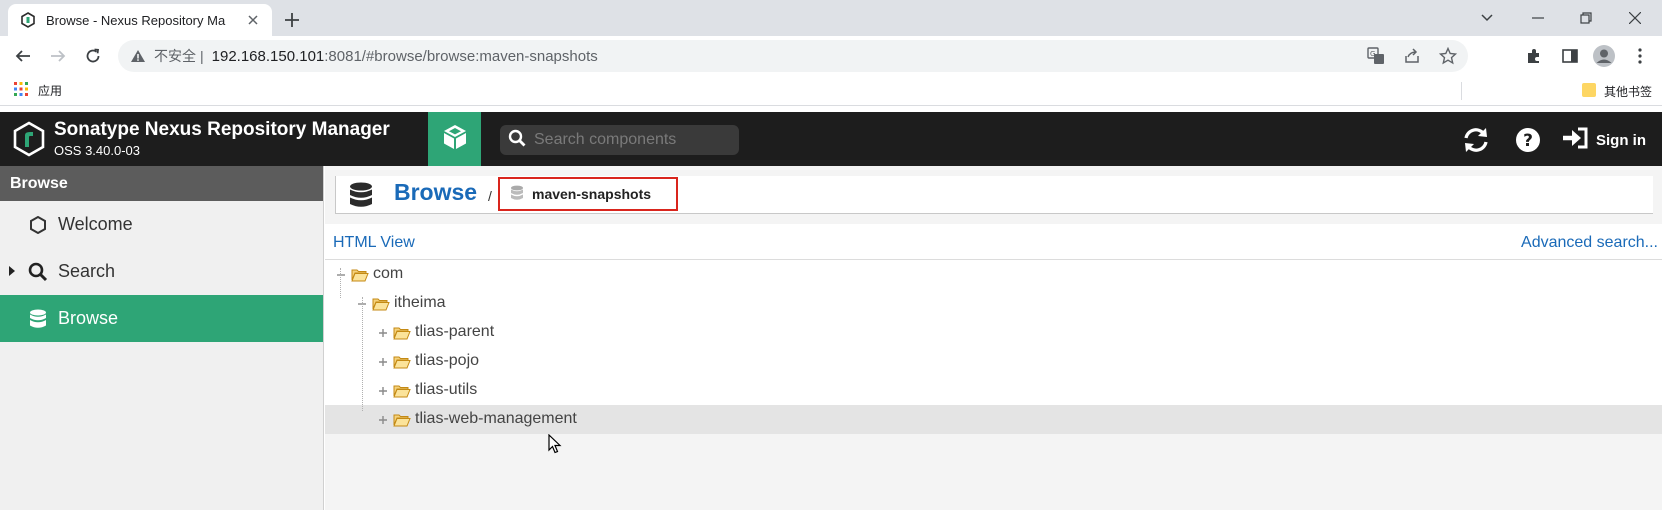  What do you see at coordinates (50, 91) in the screenshot?
I see `apps-label: 应用` at bounding box center [50, 91].